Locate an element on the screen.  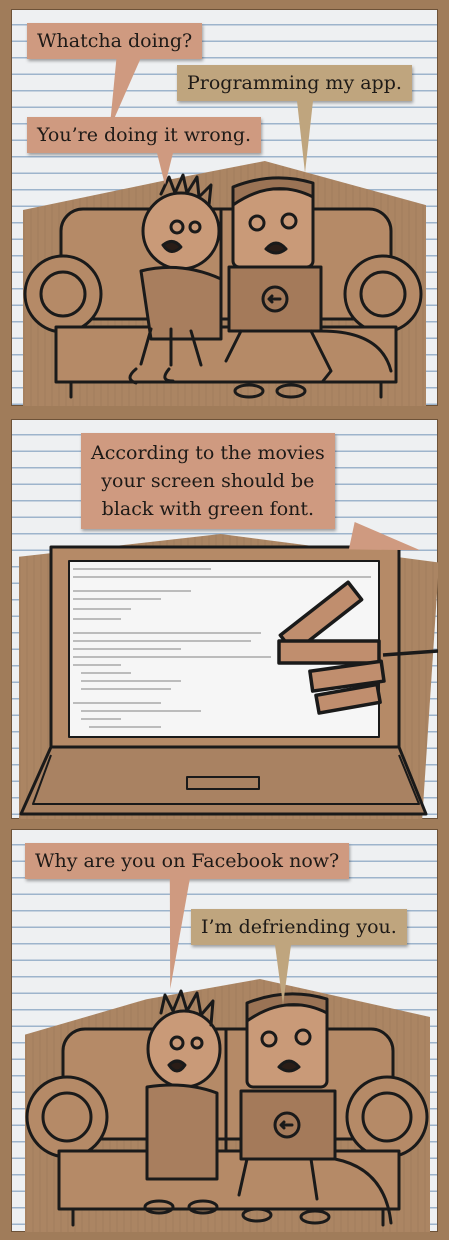
speech-bubble-programming: Programming my app. is located at coordinates (294, 119).